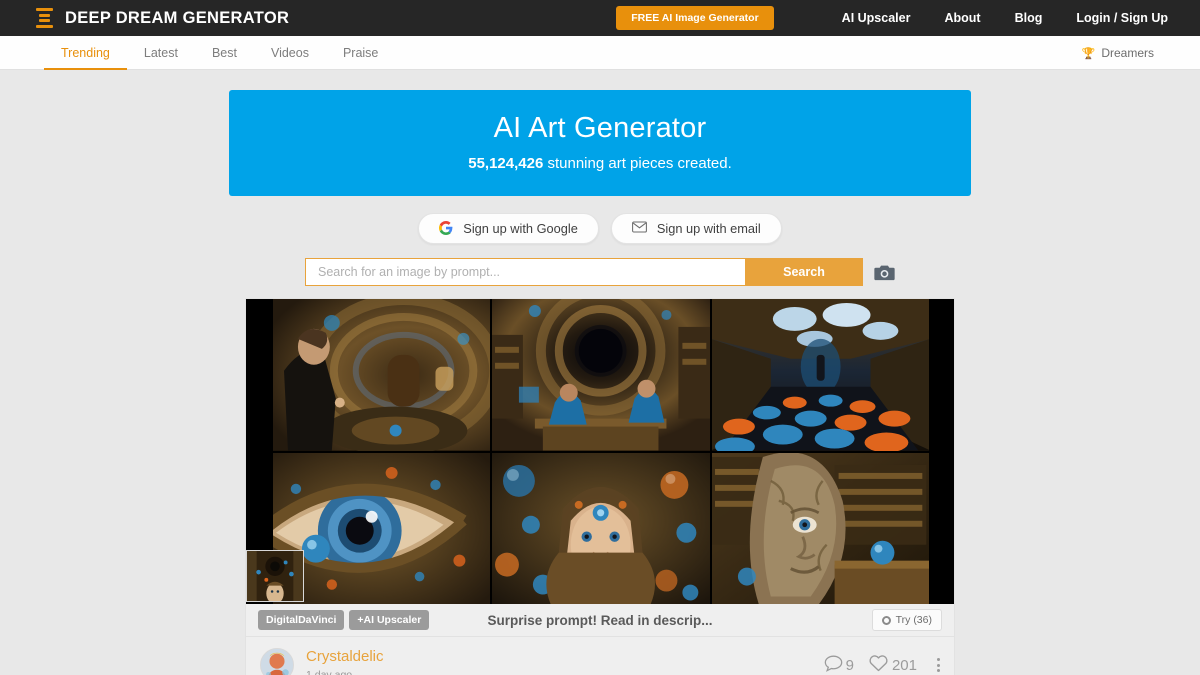 The width and height of the screenshot is (1200, 675). Describe the element at coordinates (1127, 53) in the screenshot. I see `dreamers-label: Dreamers` at that location.